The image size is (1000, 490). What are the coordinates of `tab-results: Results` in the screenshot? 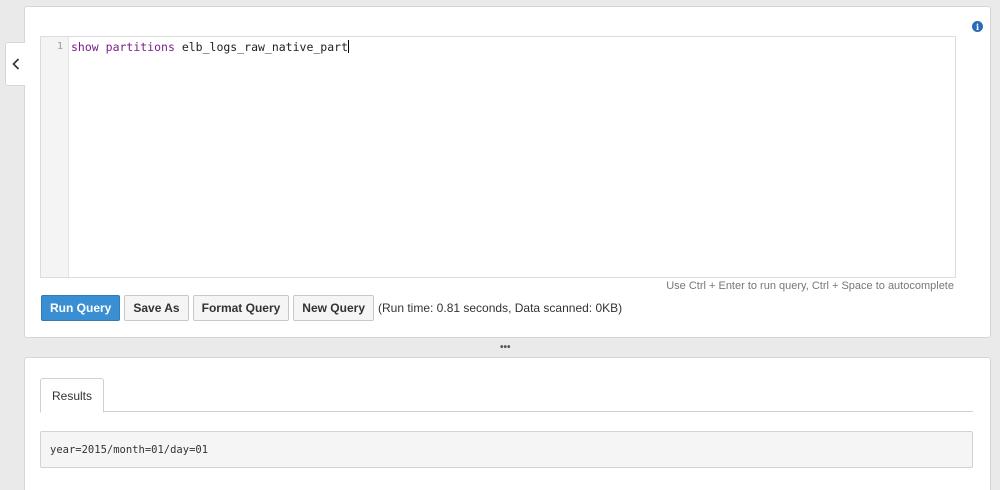 It's located at (72, 395).